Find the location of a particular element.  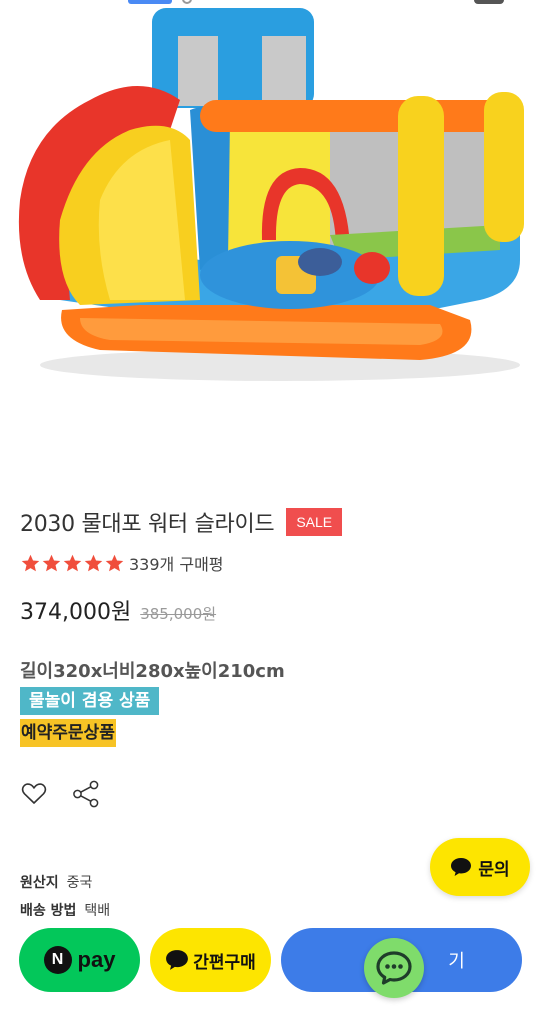

chat-icon is located at coordinates (394, 968).